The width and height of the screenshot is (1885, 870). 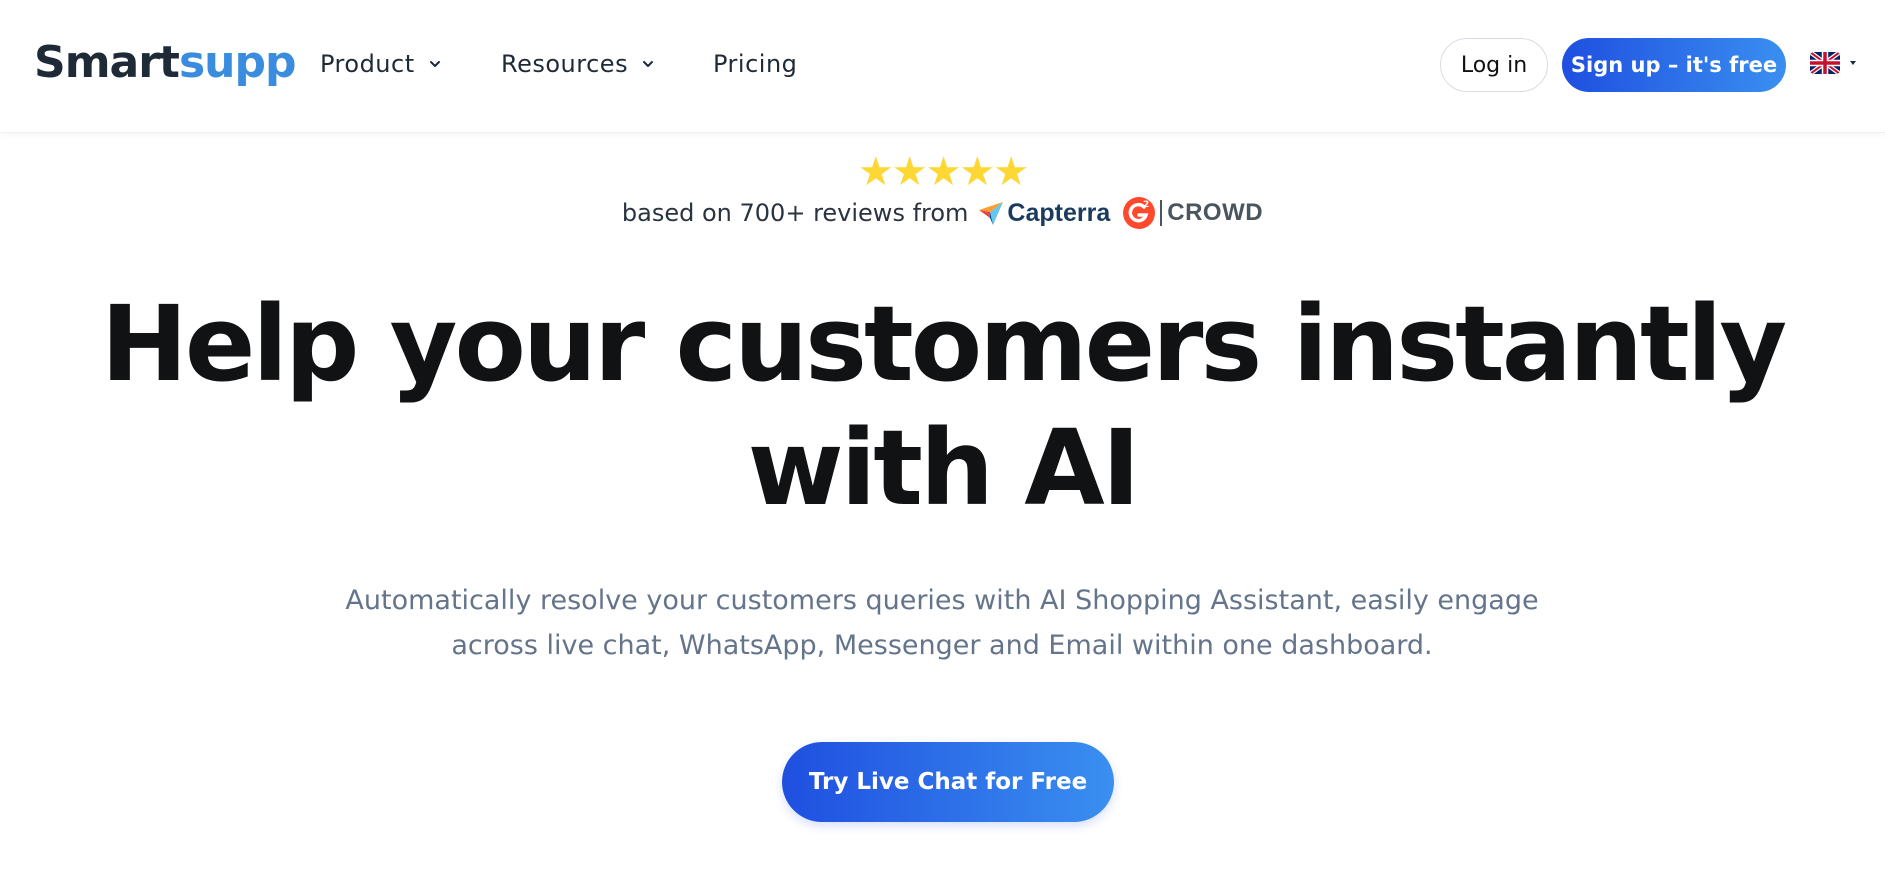 What do you see at coordinates (1139, 213) in the screenshot?
I see `g2-icon: 2` at bounding box center [1139, 213].